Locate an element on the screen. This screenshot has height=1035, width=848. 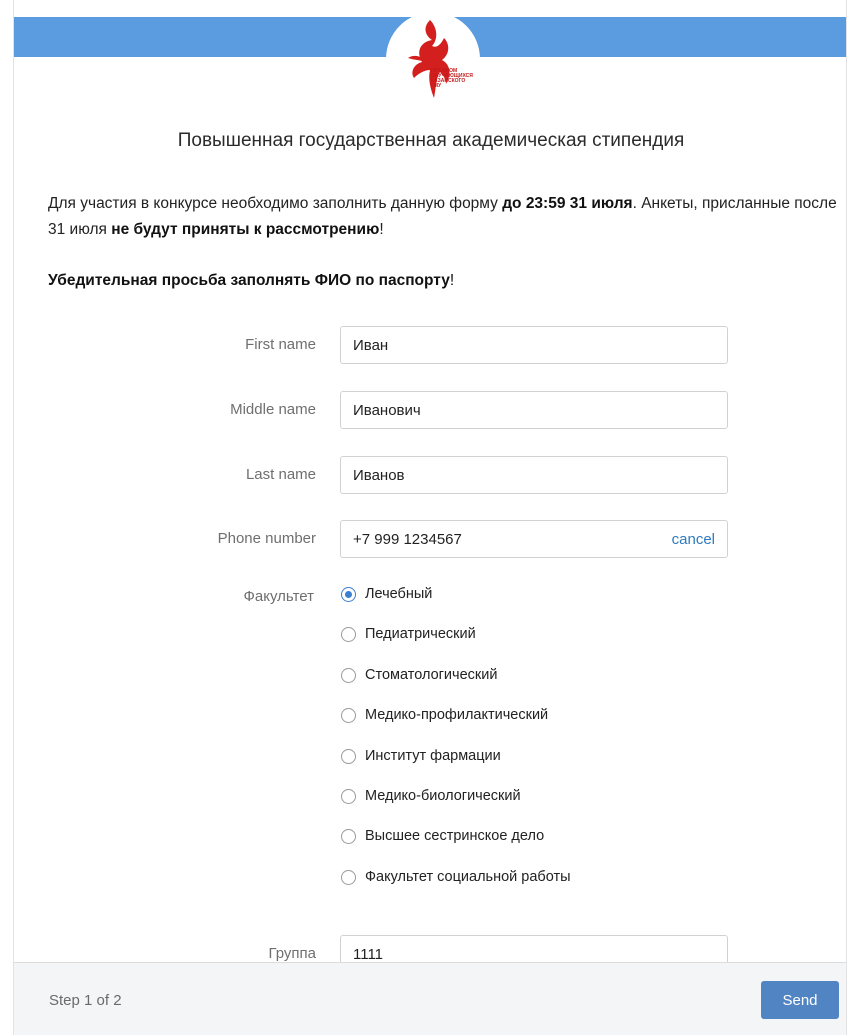
middle-name-label: Middle name is located at coordinates (273, 409).